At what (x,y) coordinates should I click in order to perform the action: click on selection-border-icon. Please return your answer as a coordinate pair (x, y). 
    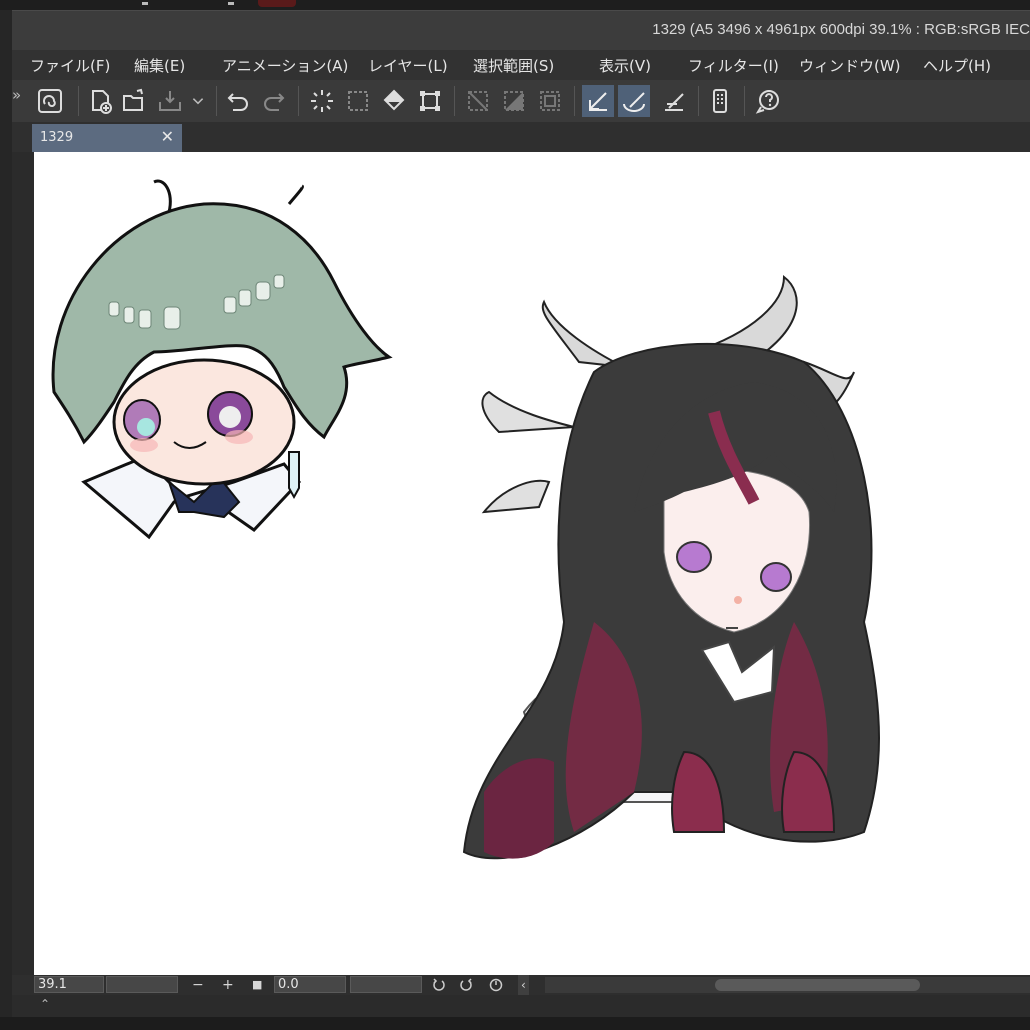
    Looking at the image, I should click on (550, 101).